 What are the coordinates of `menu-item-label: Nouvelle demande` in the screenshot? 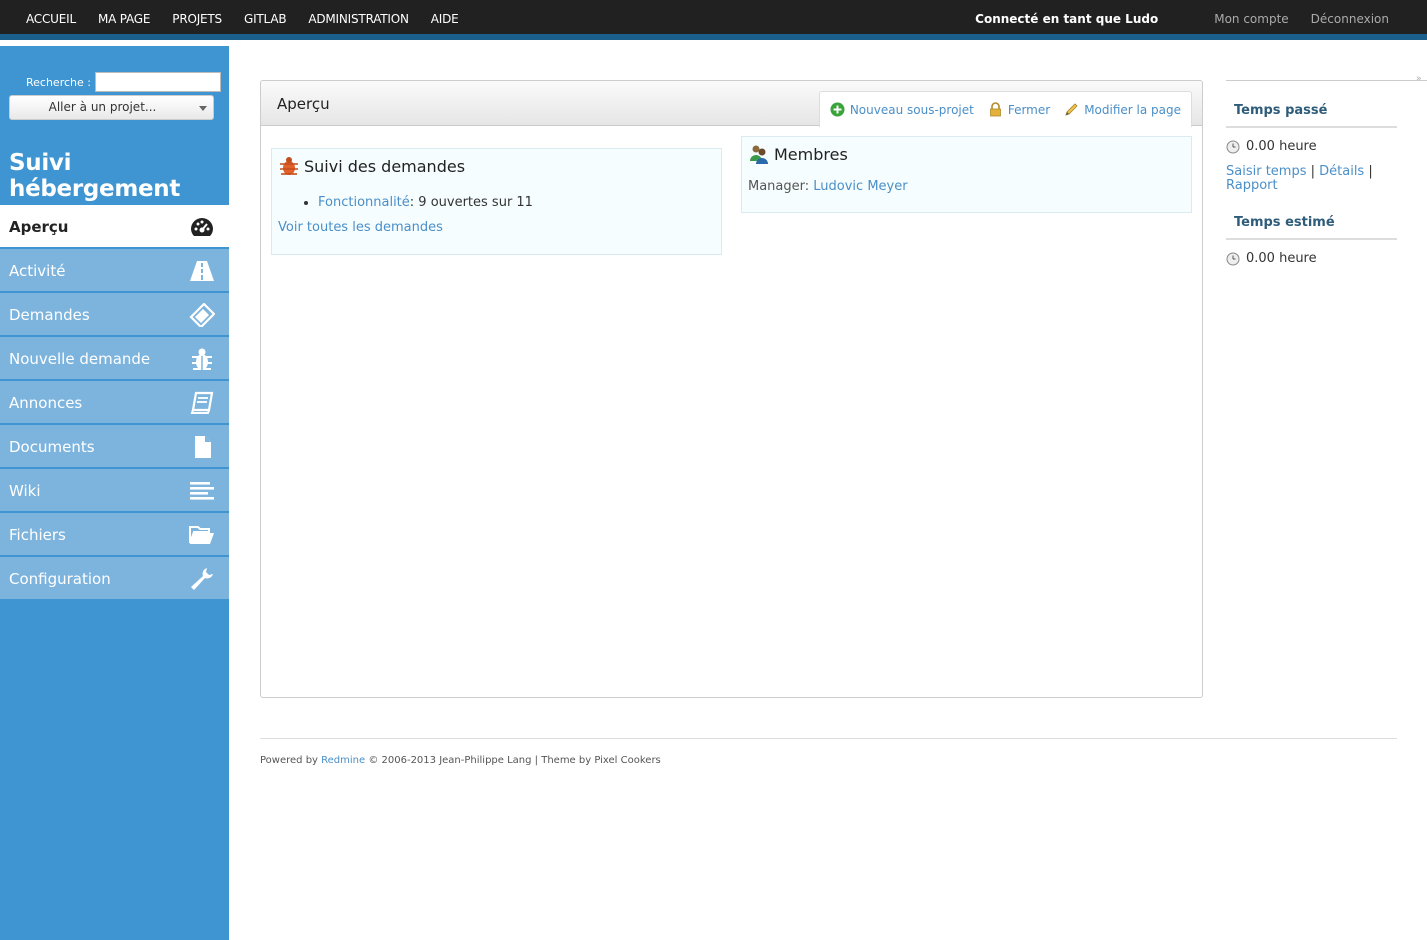 It's located at (80, 359).